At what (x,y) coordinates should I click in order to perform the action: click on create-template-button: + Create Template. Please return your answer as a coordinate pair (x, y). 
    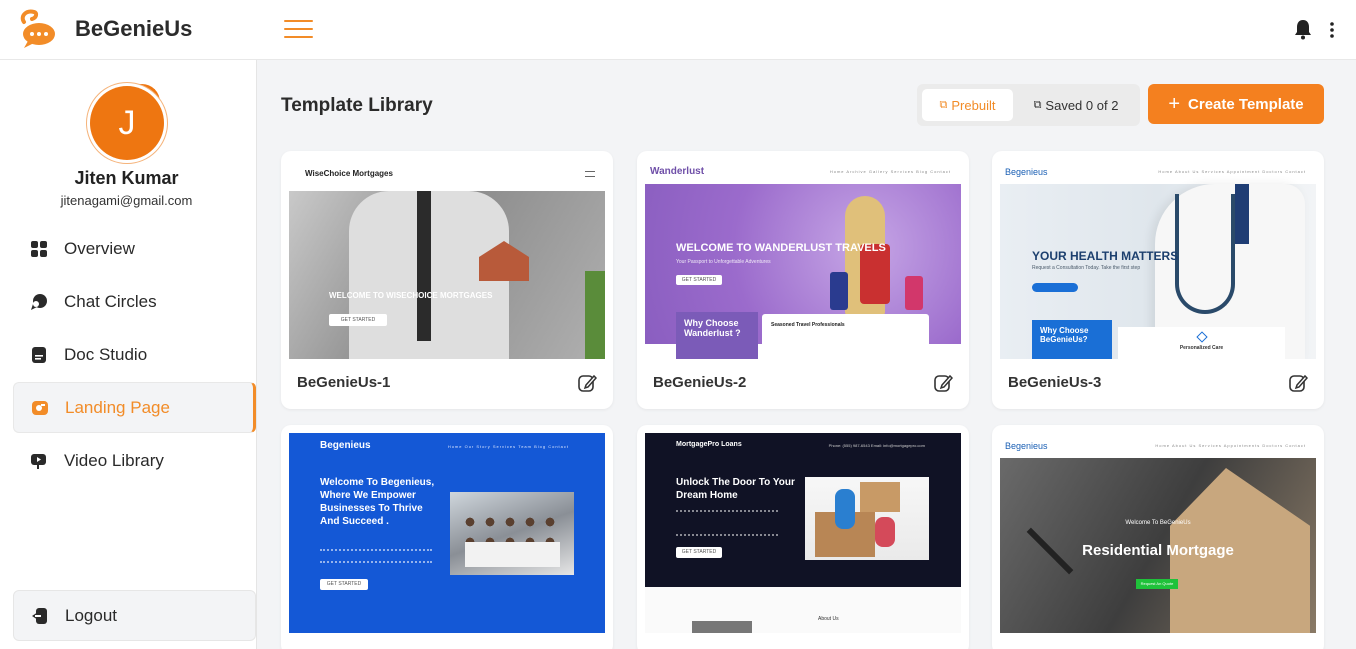
    Looking at the image, I should click on (1236, 104).